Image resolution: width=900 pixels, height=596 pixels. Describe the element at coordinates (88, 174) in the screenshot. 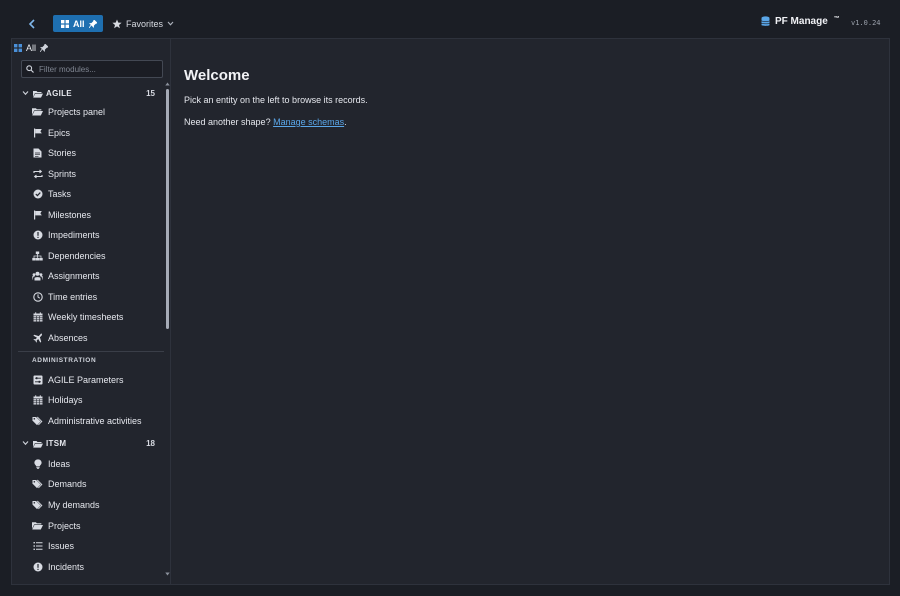

I see `sidebar-item-sprints: Sprints` at that location.